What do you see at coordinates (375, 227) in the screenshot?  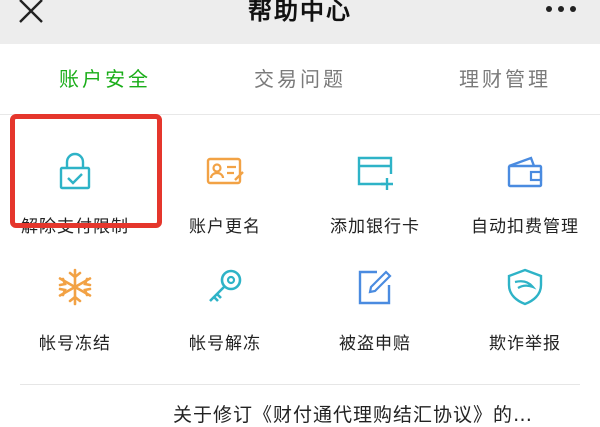 I see `item-label: 添加银行卡` at bounding box center [375, 227].